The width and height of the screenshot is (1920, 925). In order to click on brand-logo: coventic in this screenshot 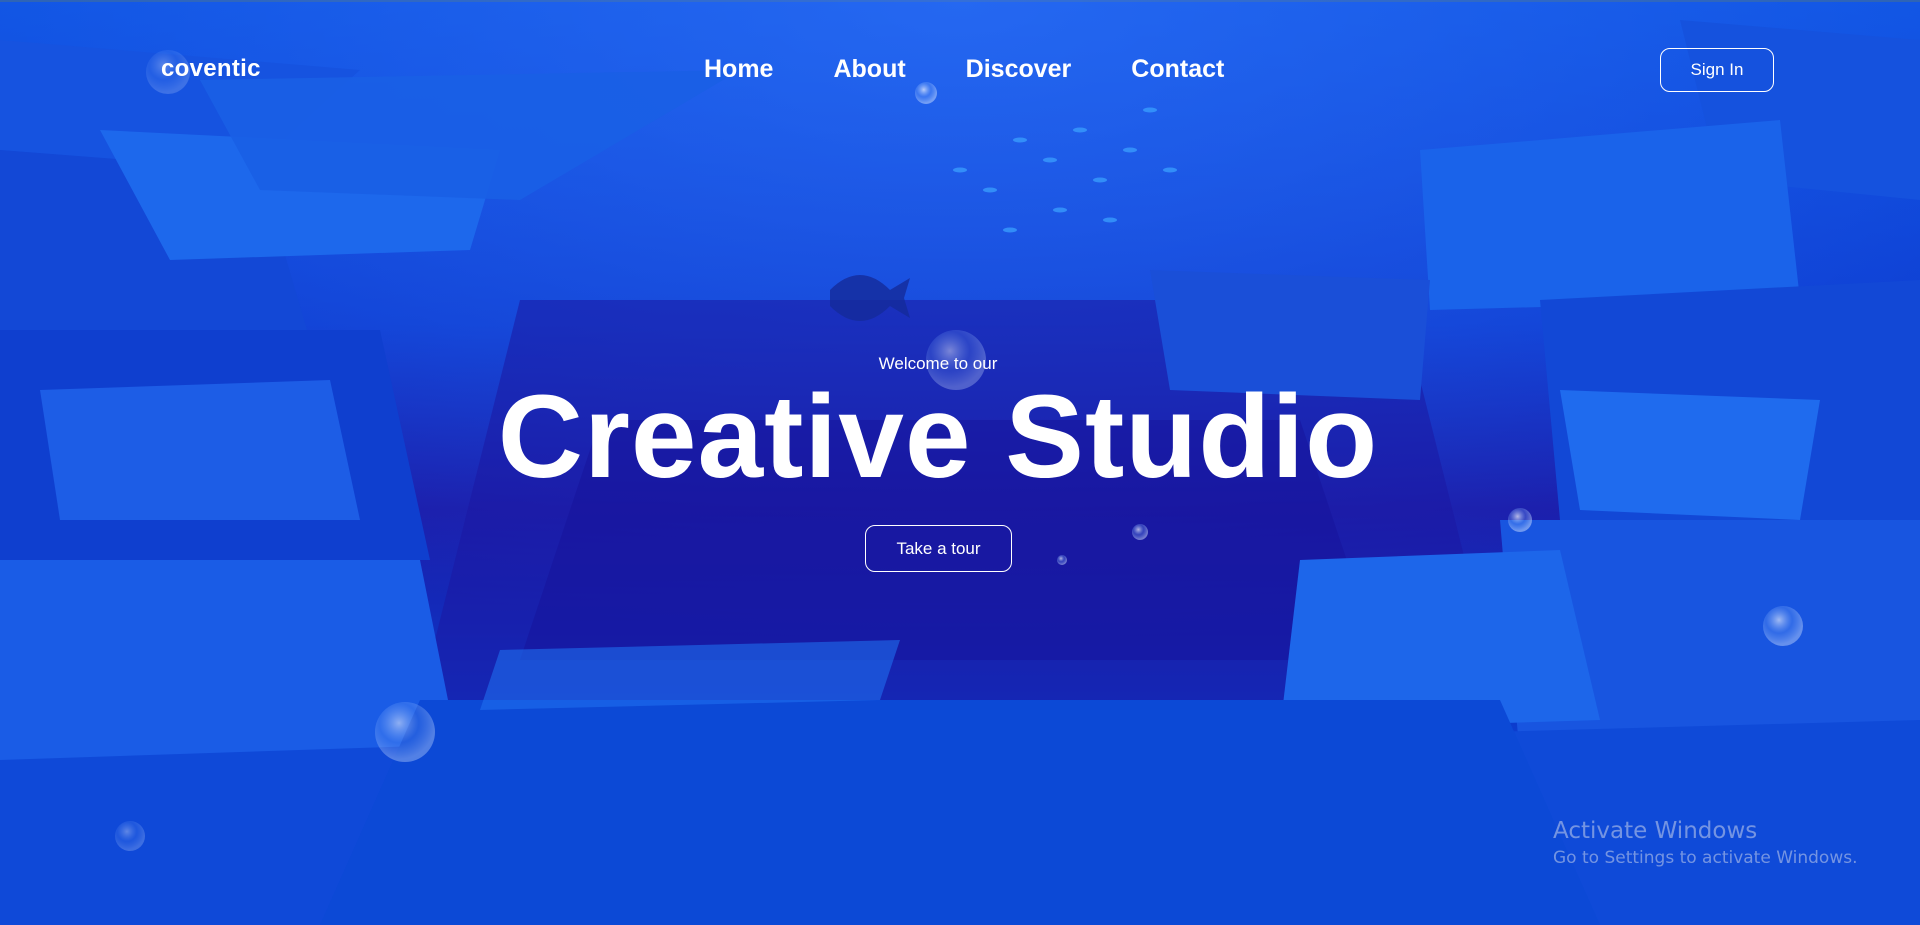, I will do `click(211, 69)`.